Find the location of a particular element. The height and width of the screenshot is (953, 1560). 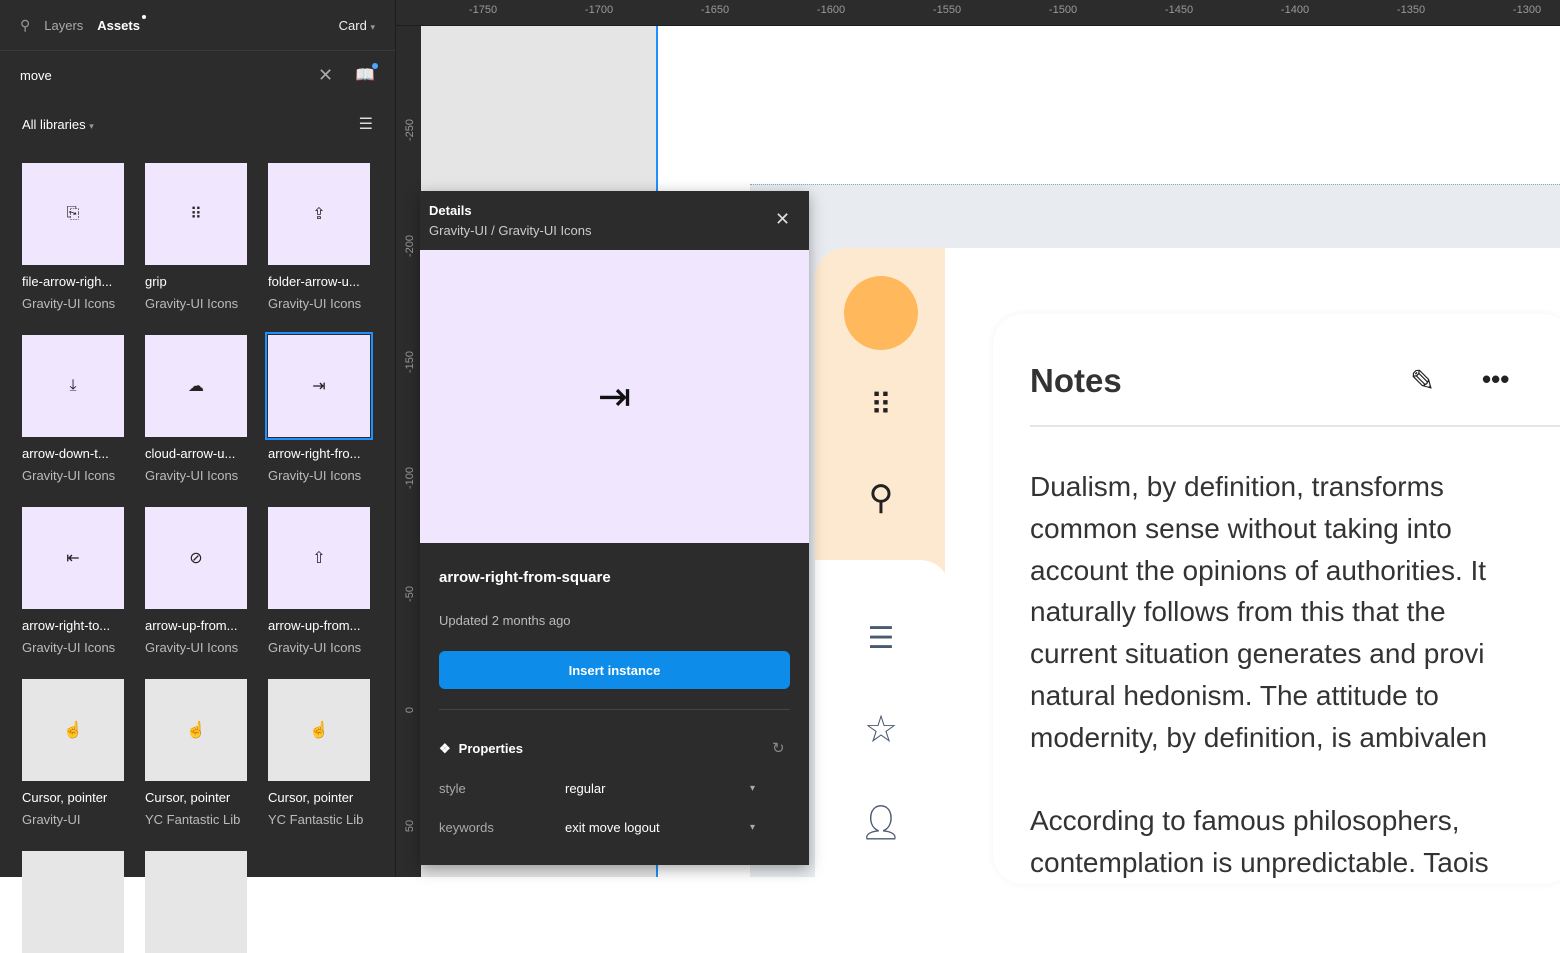

text-line: account the opinions of authorities. It is located at coordinates (1258, 570).